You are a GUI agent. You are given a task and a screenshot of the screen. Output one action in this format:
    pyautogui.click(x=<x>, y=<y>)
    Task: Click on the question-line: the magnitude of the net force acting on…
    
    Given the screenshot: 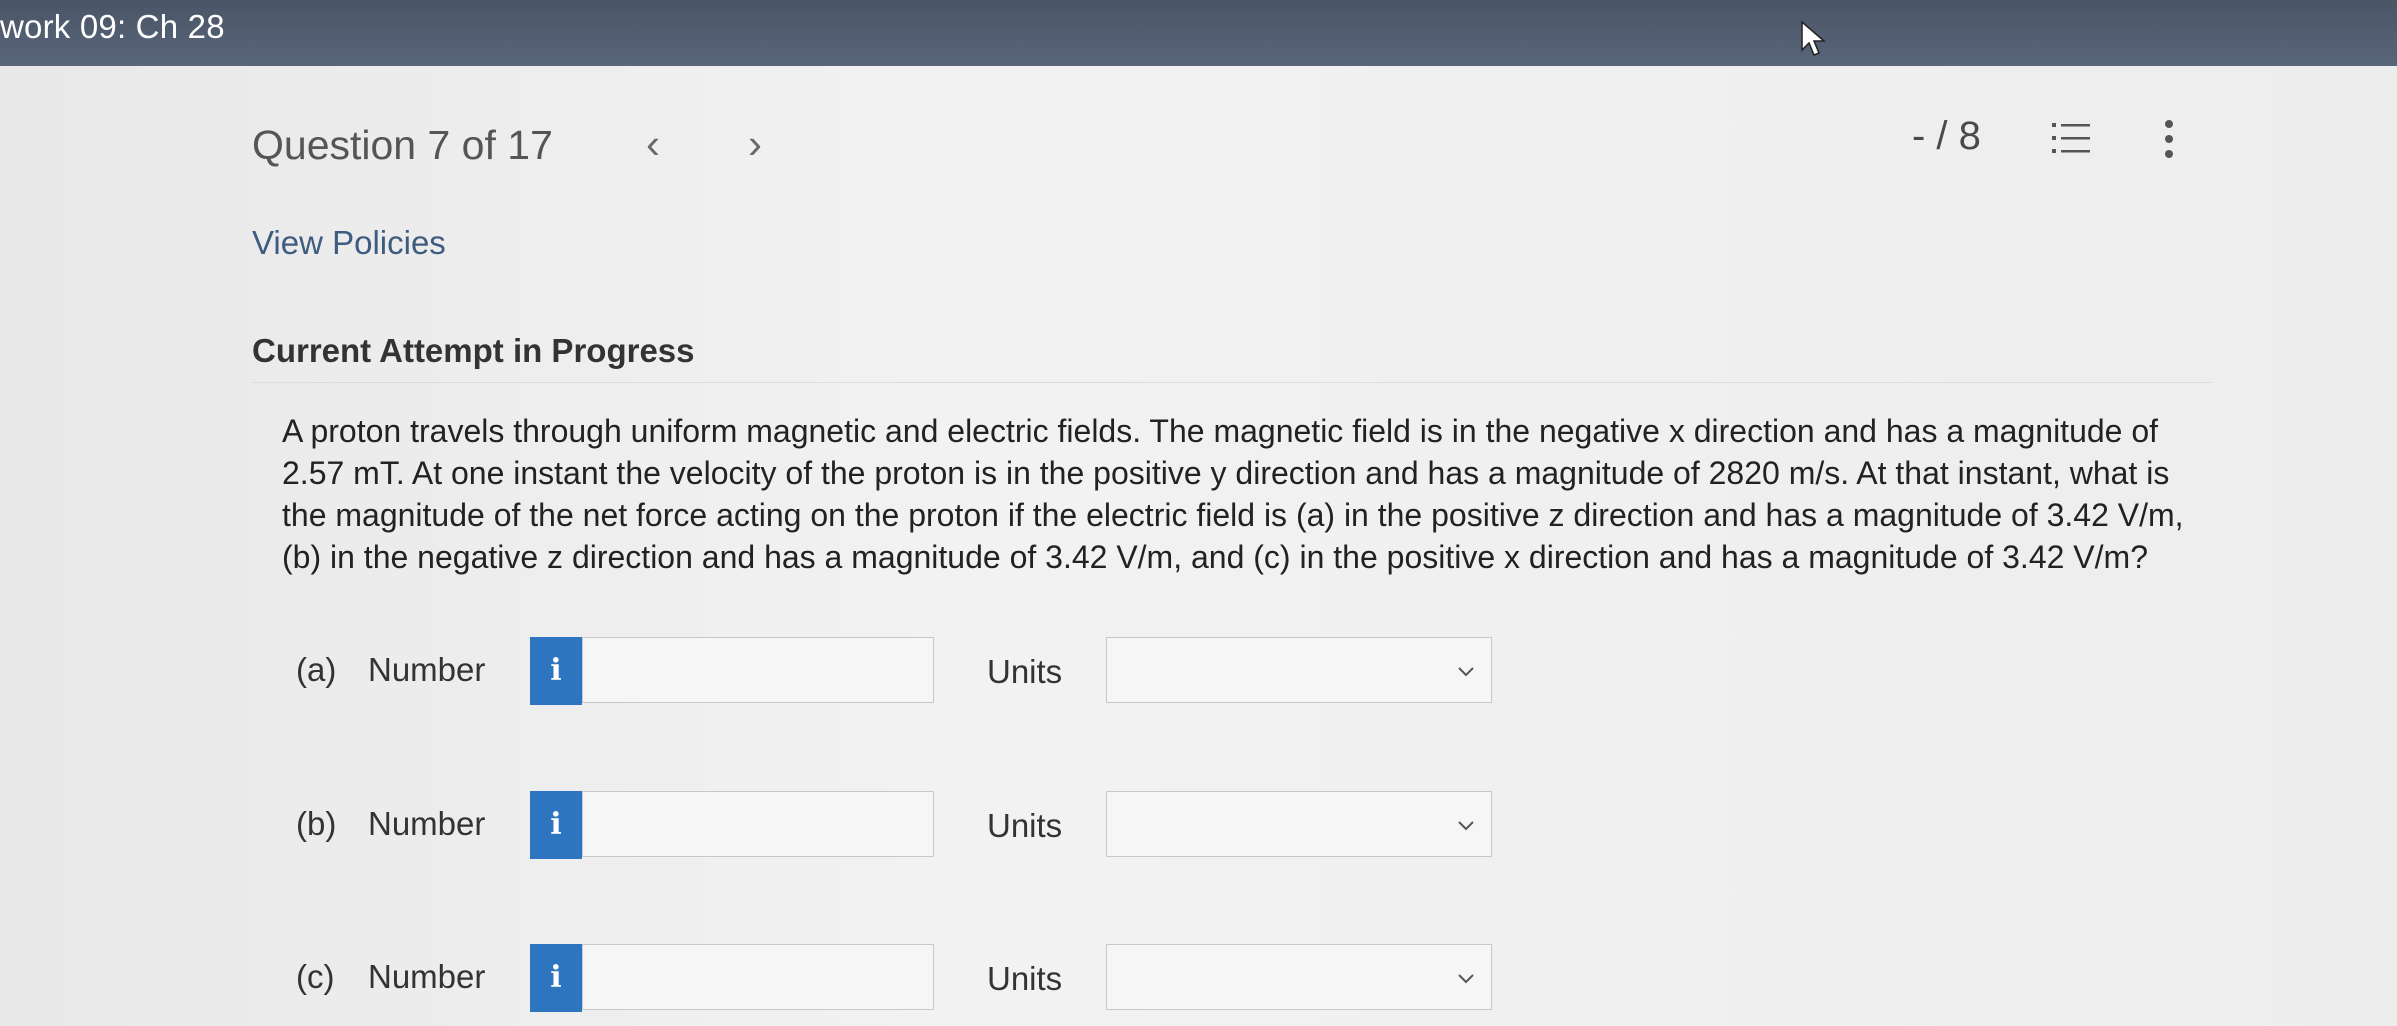 What is the action you would take?
    pyautogui.click(x=1233, y=515)
    